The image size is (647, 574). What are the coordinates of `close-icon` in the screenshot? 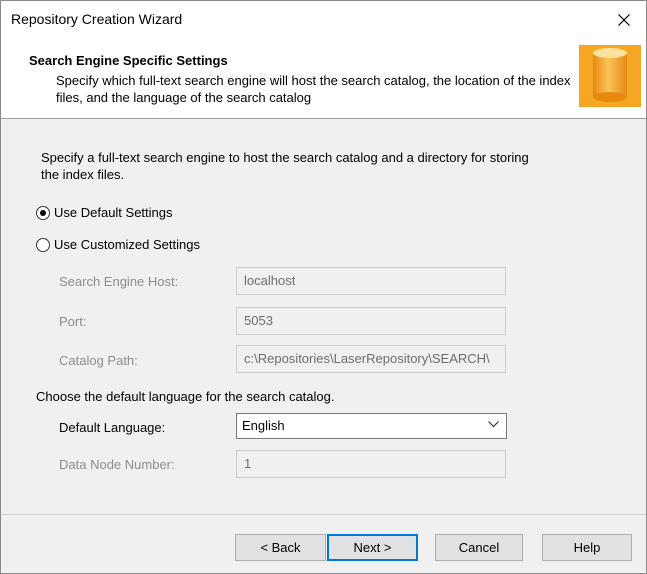 It's located at (624, 19).